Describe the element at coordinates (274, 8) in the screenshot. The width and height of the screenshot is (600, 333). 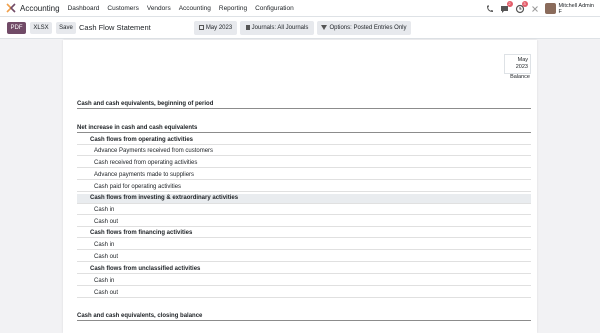
I see `menu-configuration: Configuration` at that location.